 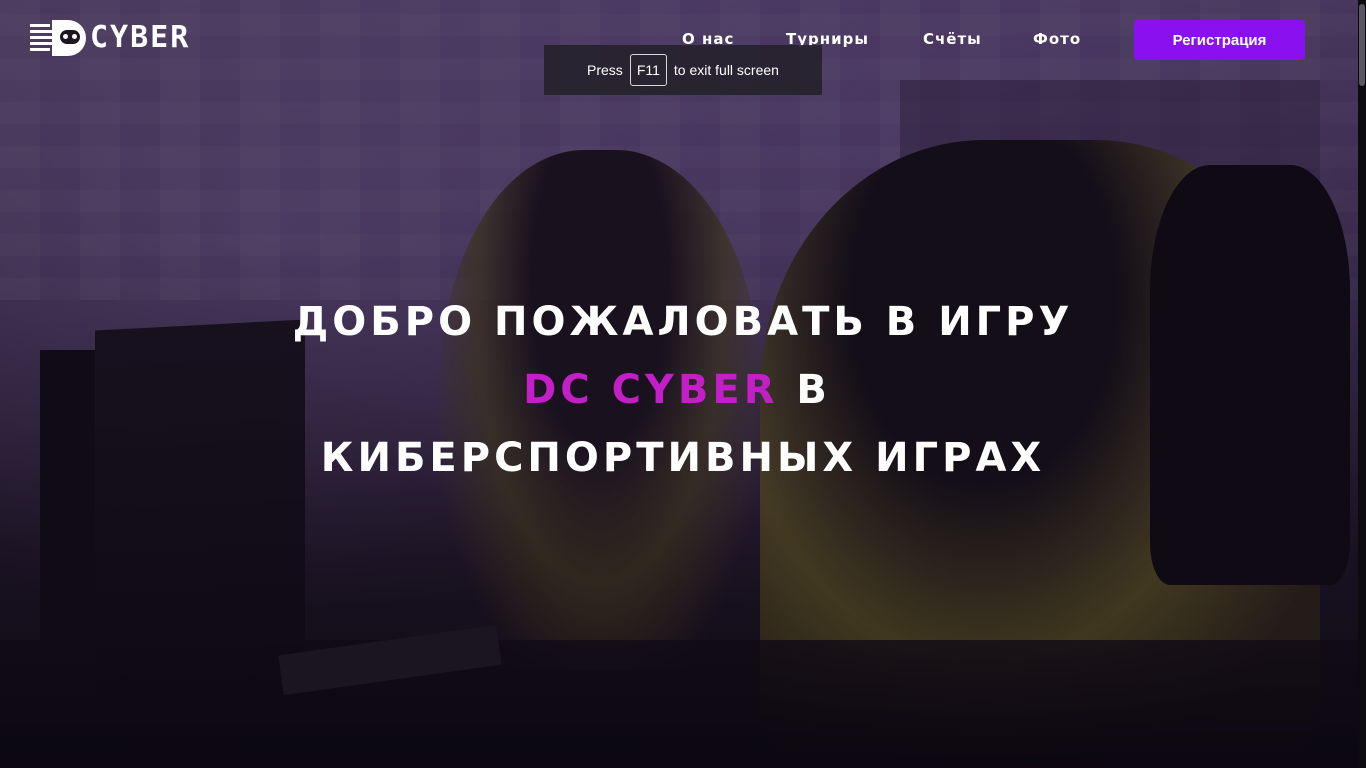 I want to click on logo-text: CYBER, so click(x=140, y=37).